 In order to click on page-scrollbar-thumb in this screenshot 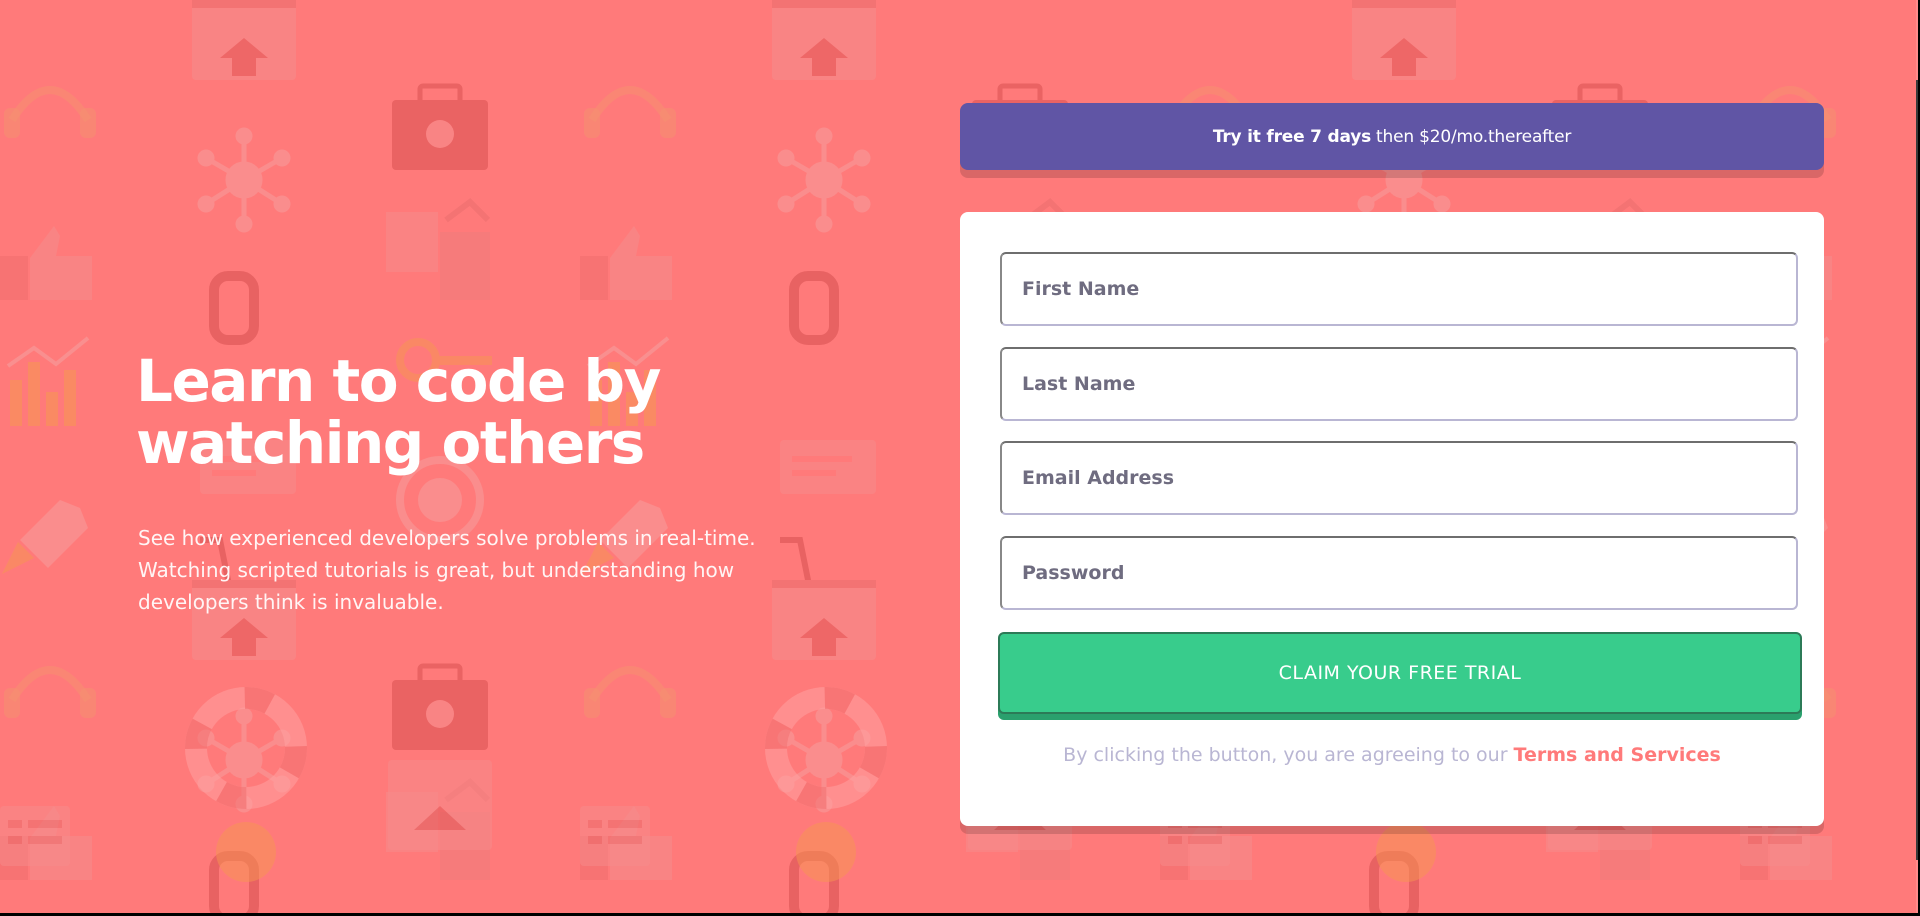, I will do `click(1917, 470)`.